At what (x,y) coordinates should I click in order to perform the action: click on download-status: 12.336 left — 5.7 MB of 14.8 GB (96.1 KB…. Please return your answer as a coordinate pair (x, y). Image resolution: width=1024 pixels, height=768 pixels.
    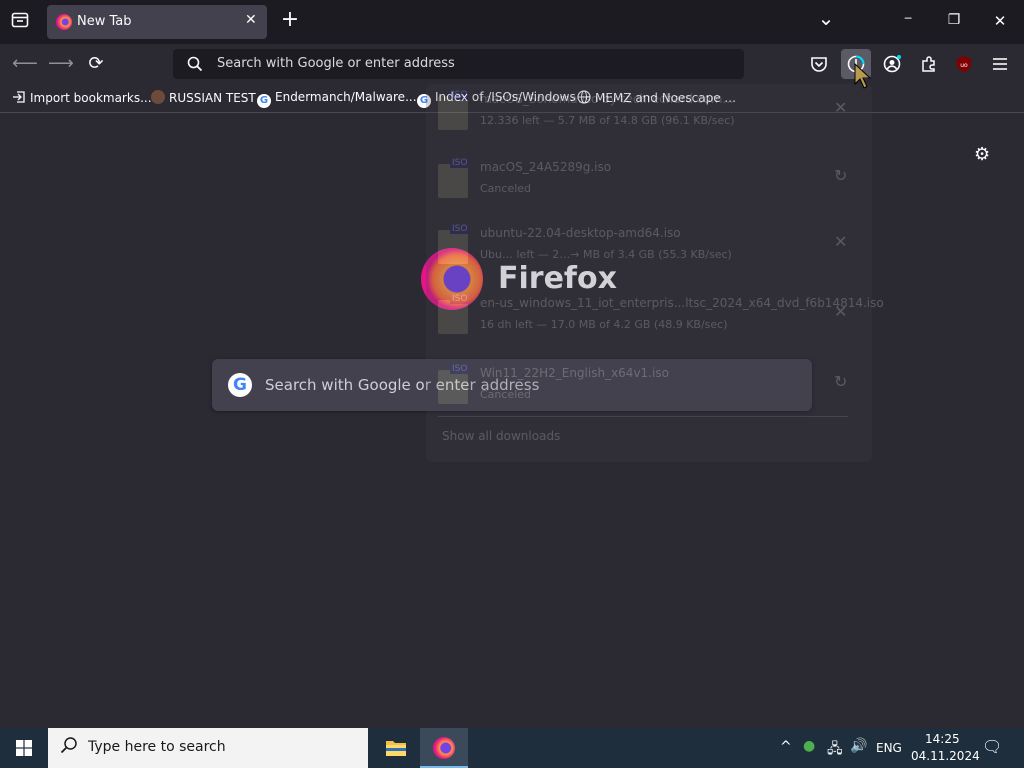
    Looking at the image, I should click on (607, 120).